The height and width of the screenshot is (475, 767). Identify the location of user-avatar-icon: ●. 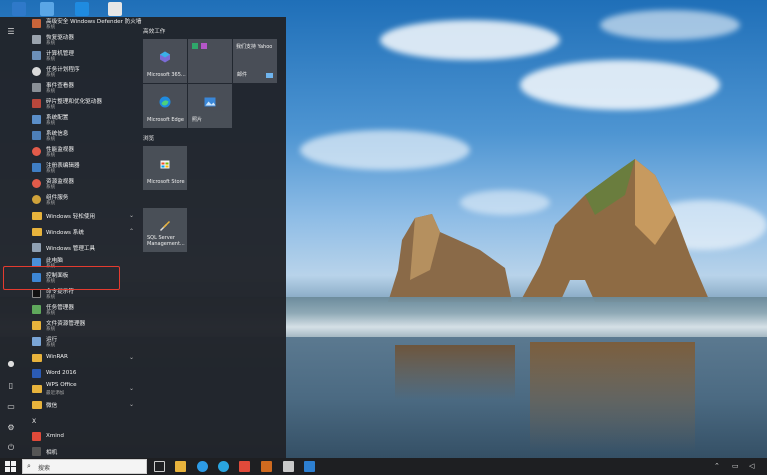
(11, 363).